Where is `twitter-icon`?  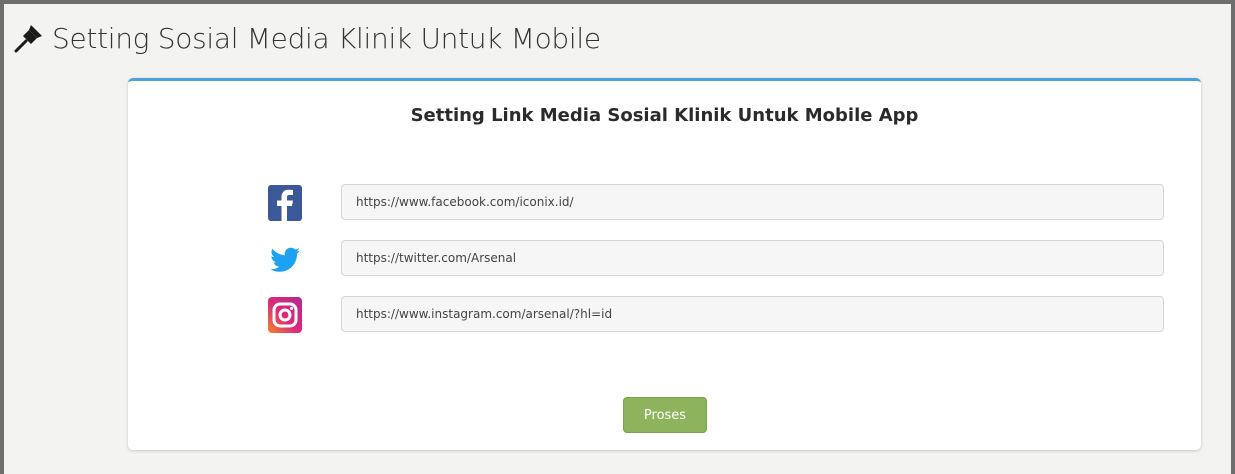 twitter-icon is located at coordinates (285, 259).